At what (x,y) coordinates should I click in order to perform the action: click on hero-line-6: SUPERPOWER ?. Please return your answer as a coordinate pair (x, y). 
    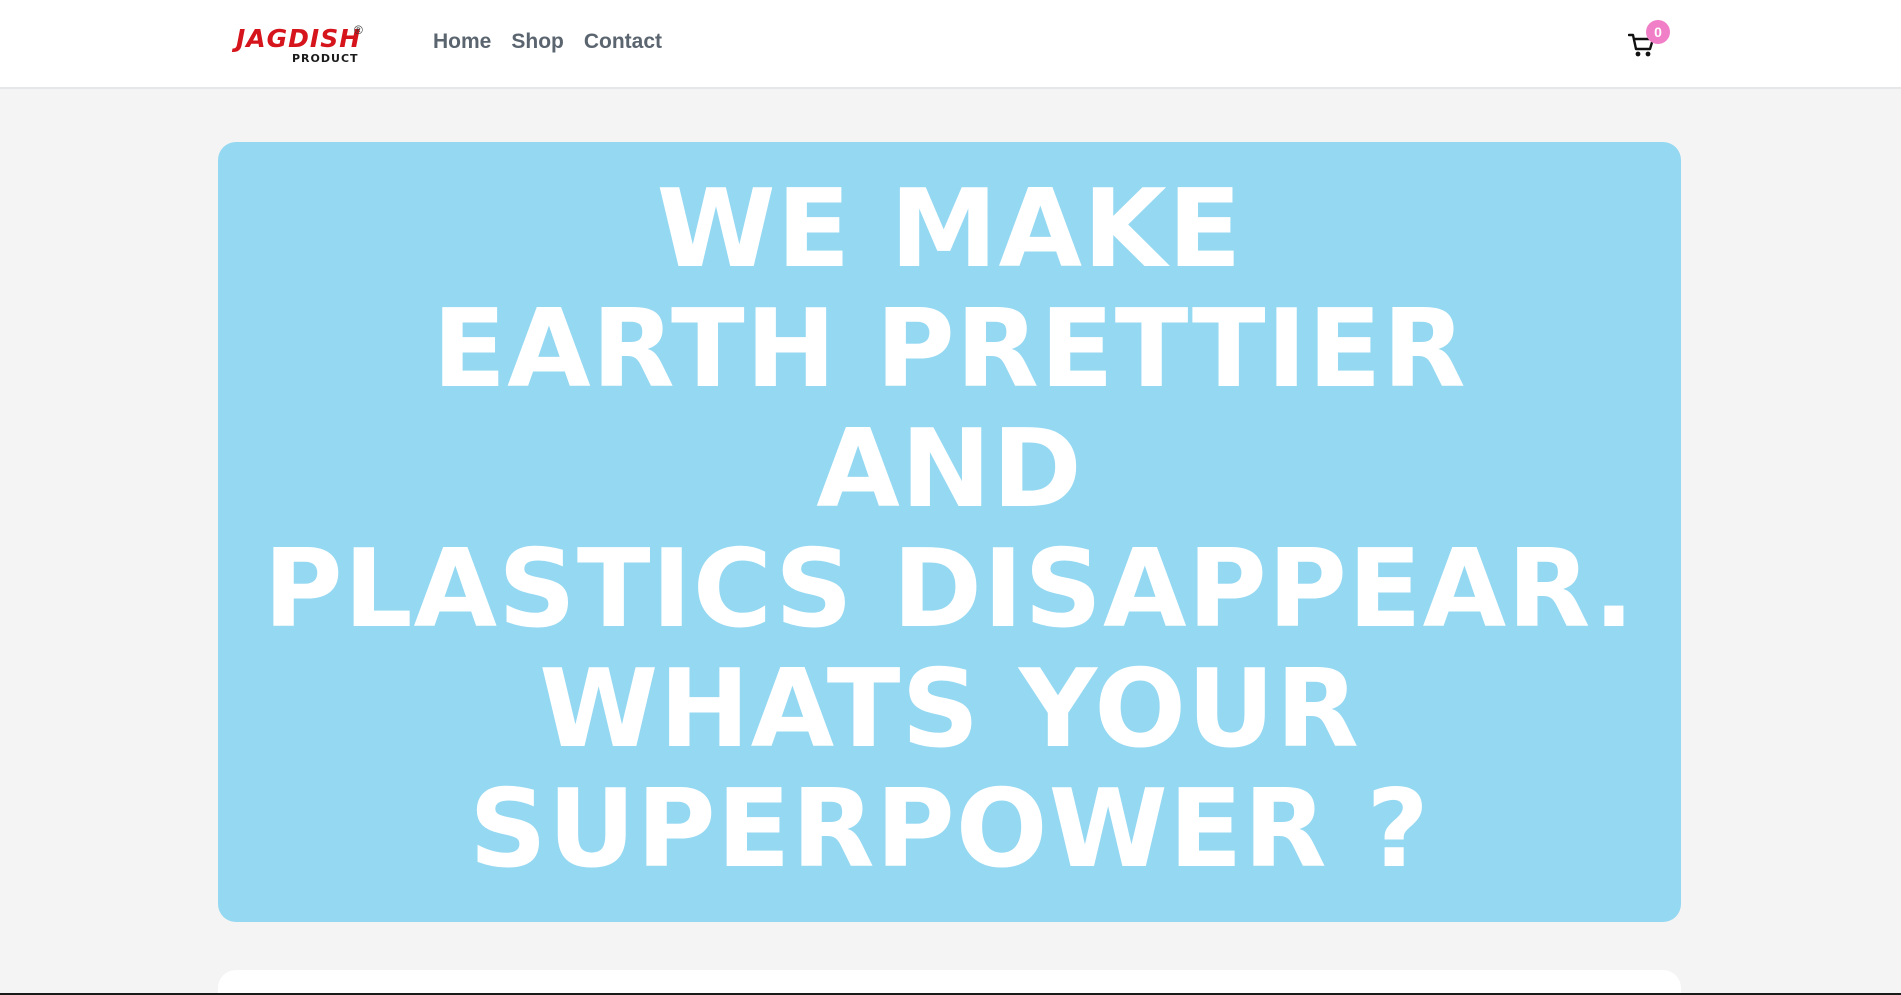
    Looking at the image, I should click on (949, 829).